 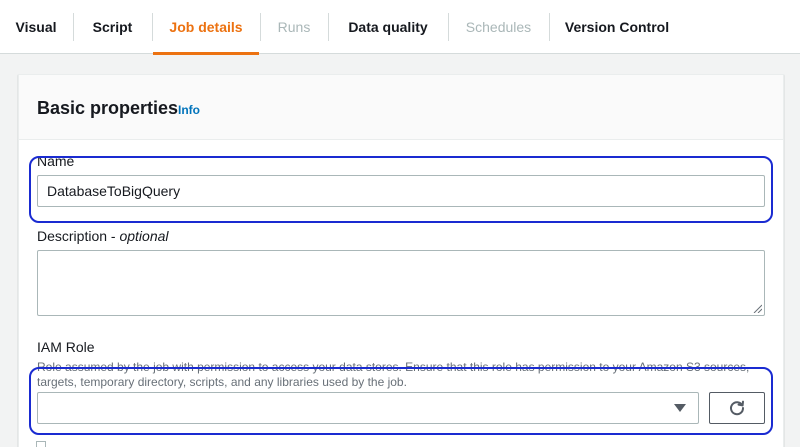 What do you see at coordinates (388, 27) in the screenshot?
I see `tab-data-quality: Data quality` at bounding box center [388, 27].